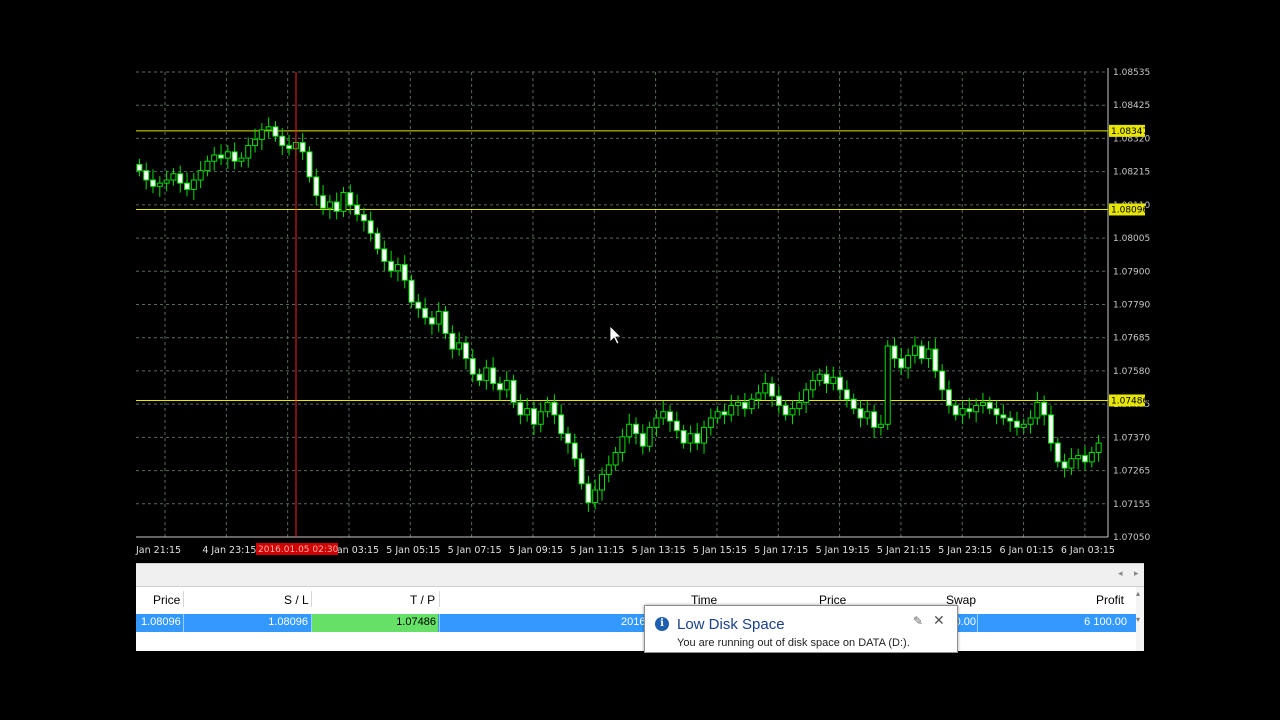 Image resolution: width=1280 pixels, height=720 pixels. I want to click on pin-icon: ✎, so click(918, 621).